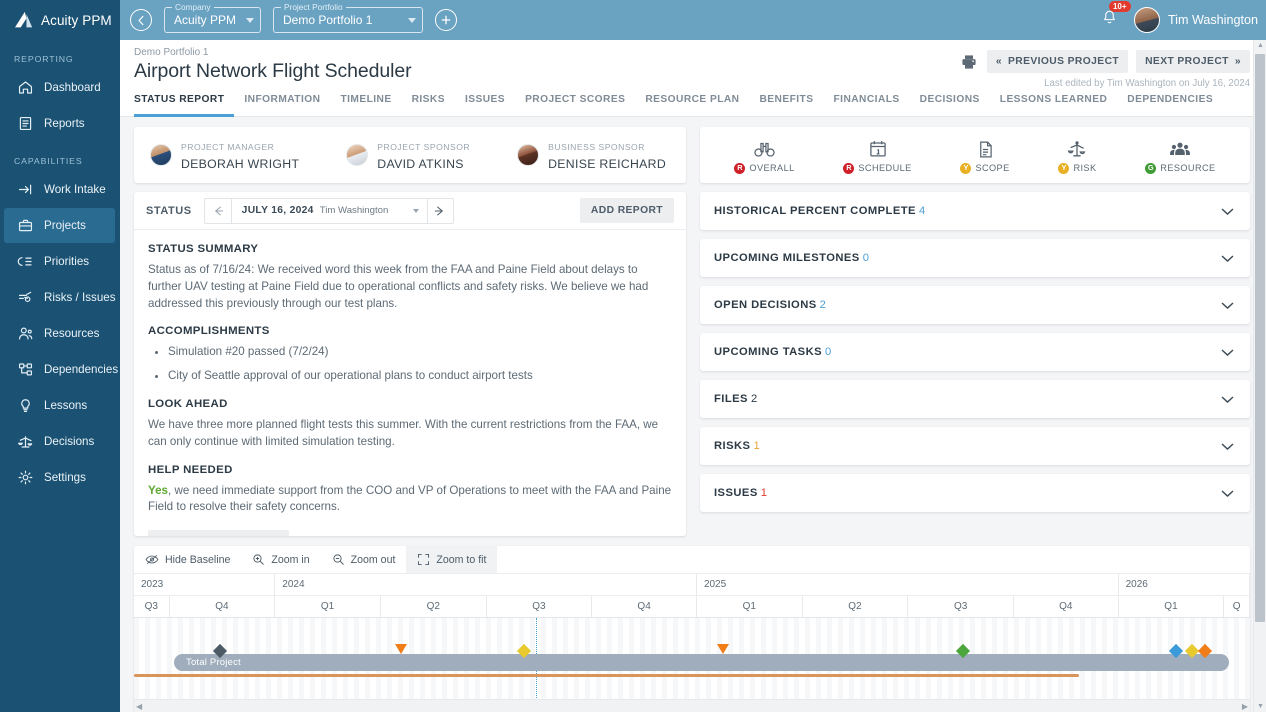 The height and width of the screenshot is (712, 1266). What do you see at coordinates (950, 105) in the screenshot?
I see `tab-decisions: DECISIONS` at bounding box center [950, 105].